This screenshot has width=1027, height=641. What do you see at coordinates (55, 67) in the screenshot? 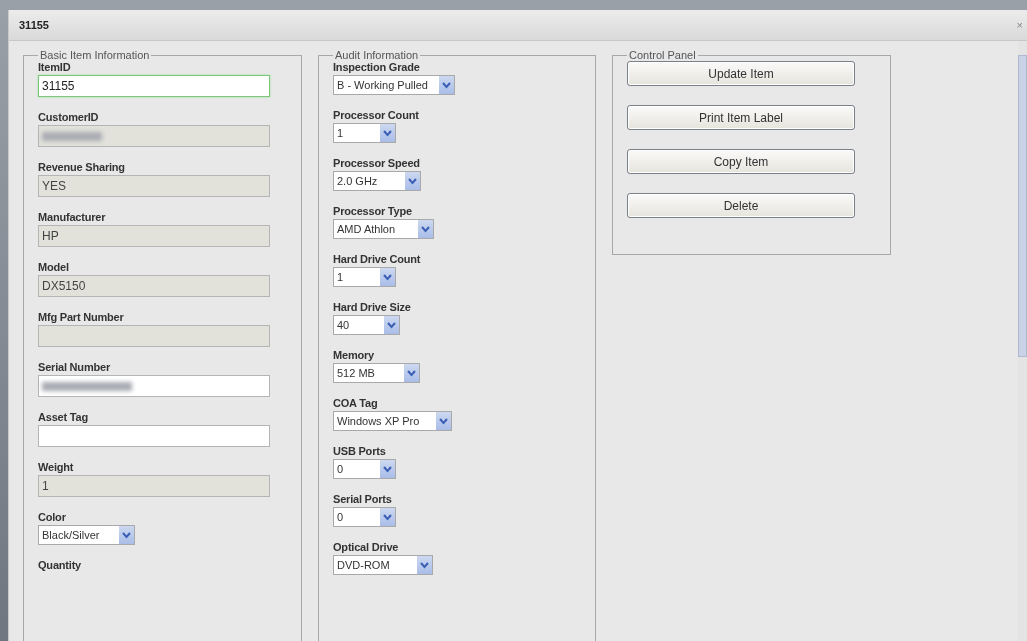
I see `field-label: ItemID` at bounding box center [55, 67].